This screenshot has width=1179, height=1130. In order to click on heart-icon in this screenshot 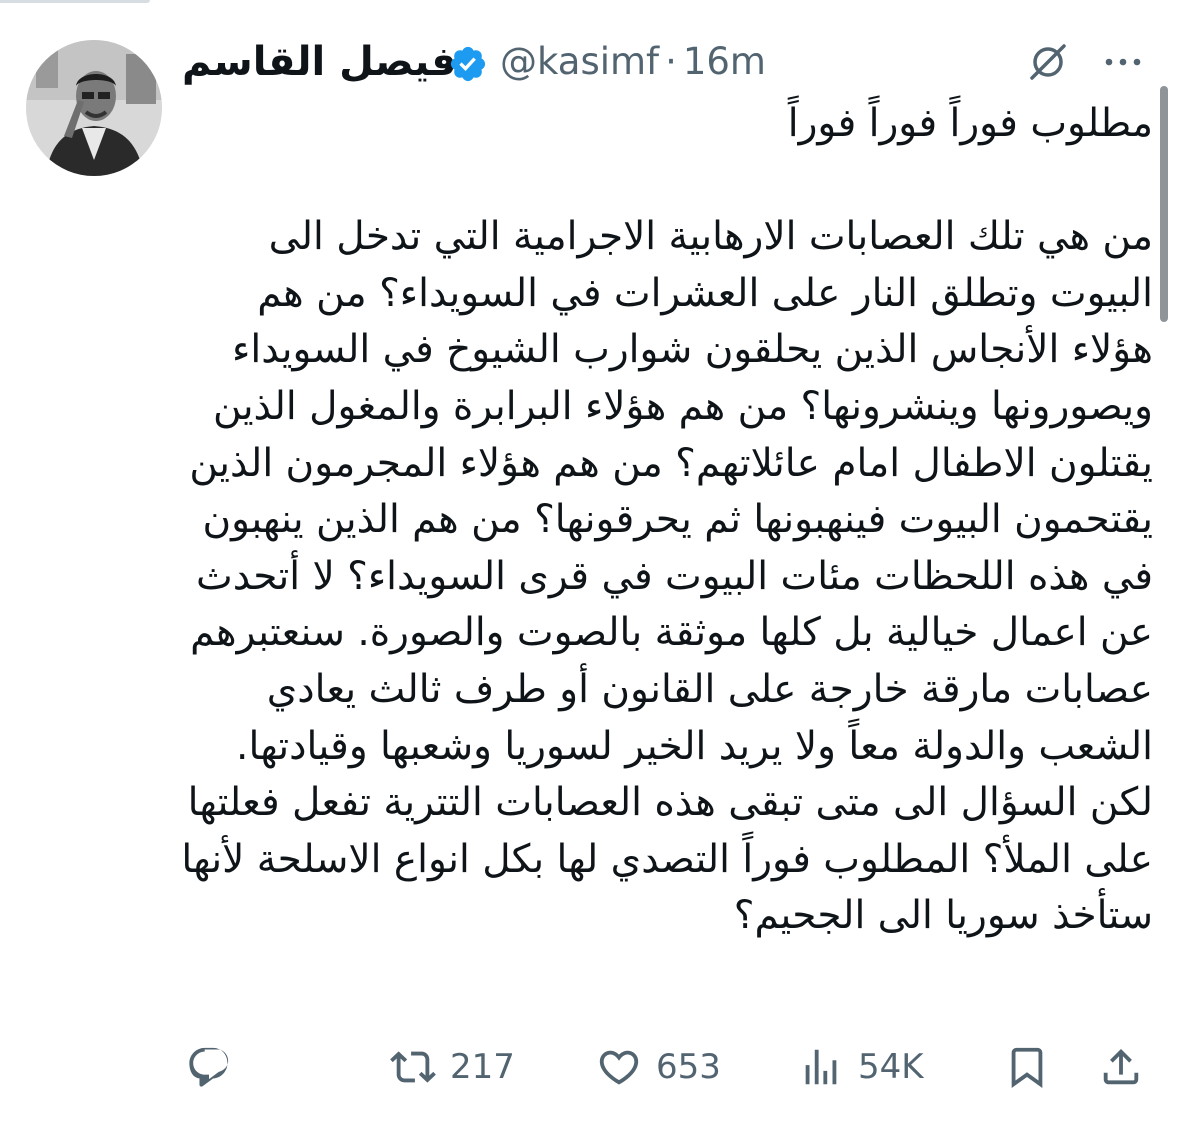, I will do `click(619, 1067)`.